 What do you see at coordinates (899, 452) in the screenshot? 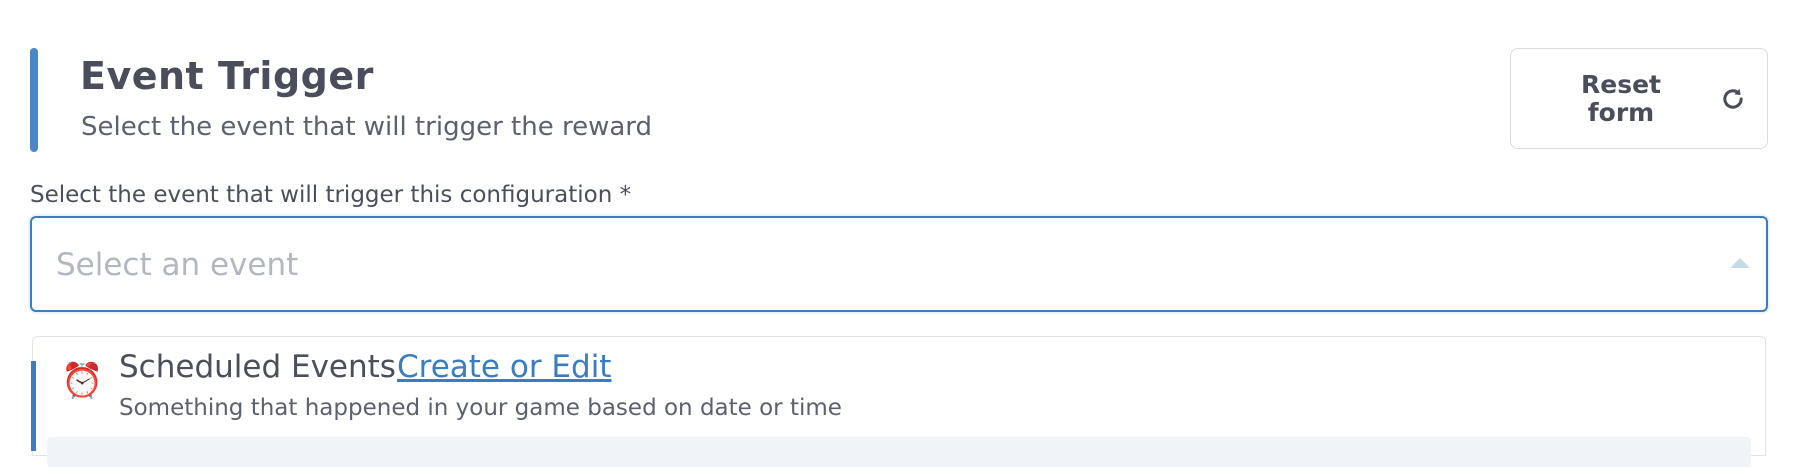
I see `dropdown-option` at bounding box center [899, 452].